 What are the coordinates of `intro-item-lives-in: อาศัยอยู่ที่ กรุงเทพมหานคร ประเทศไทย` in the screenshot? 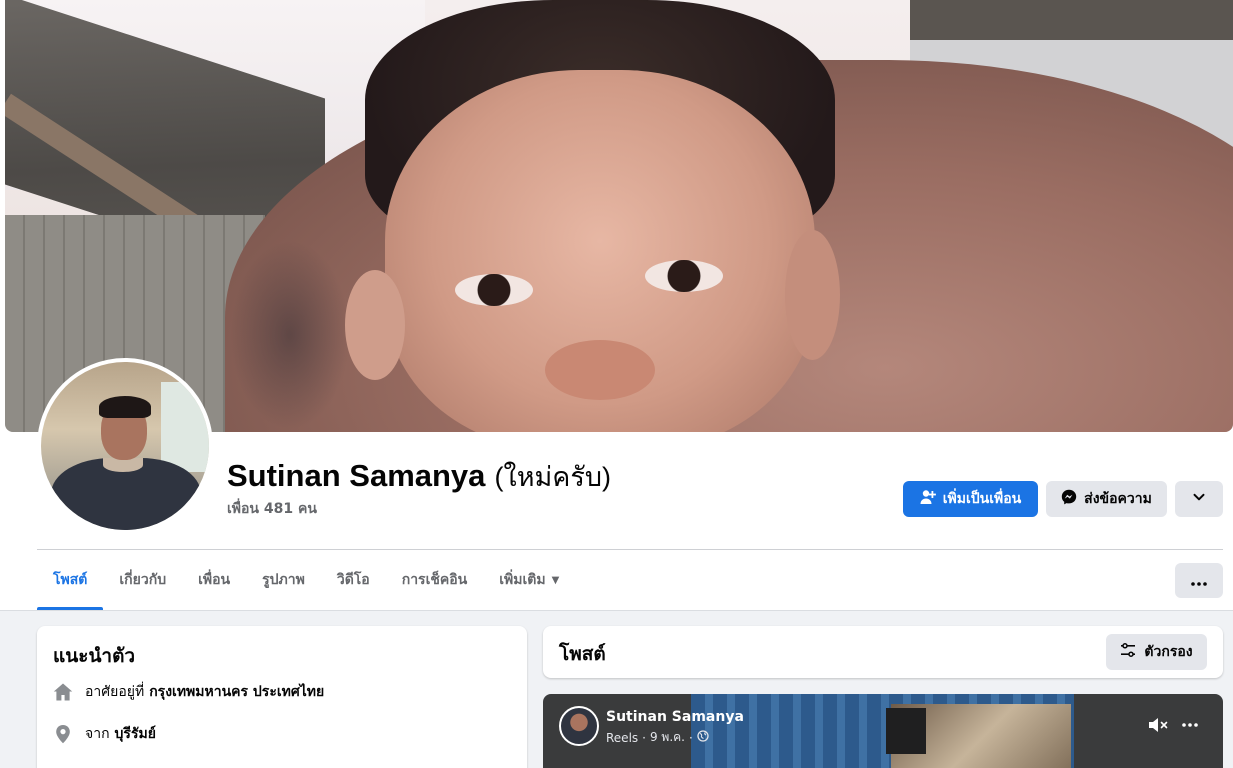 It's located at (188, 692).